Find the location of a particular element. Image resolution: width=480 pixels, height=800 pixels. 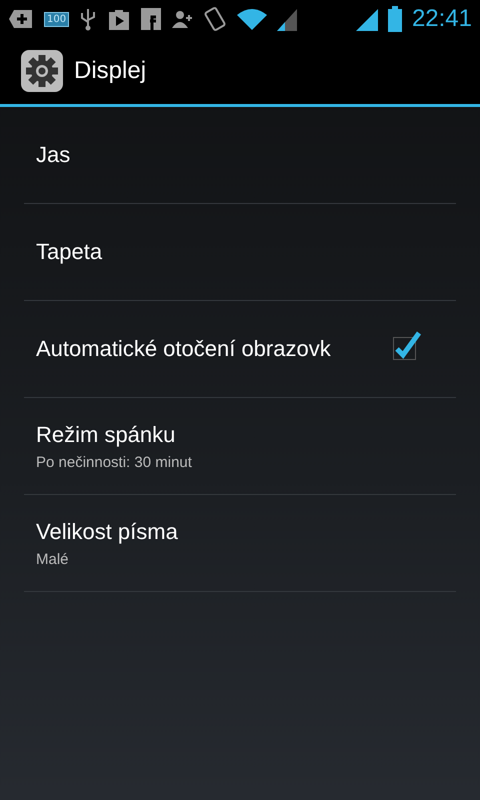

item-title: Velikost písma is located at coordinates (107, 531).